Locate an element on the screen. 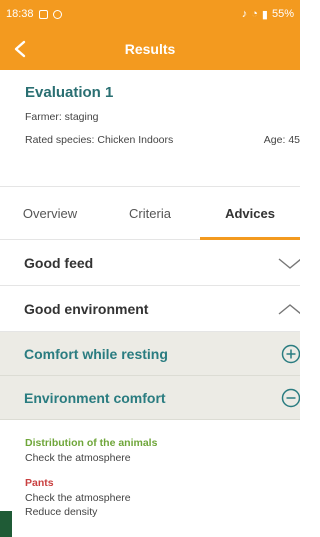  section-label: Good environment is located at coordinates (86, 308).